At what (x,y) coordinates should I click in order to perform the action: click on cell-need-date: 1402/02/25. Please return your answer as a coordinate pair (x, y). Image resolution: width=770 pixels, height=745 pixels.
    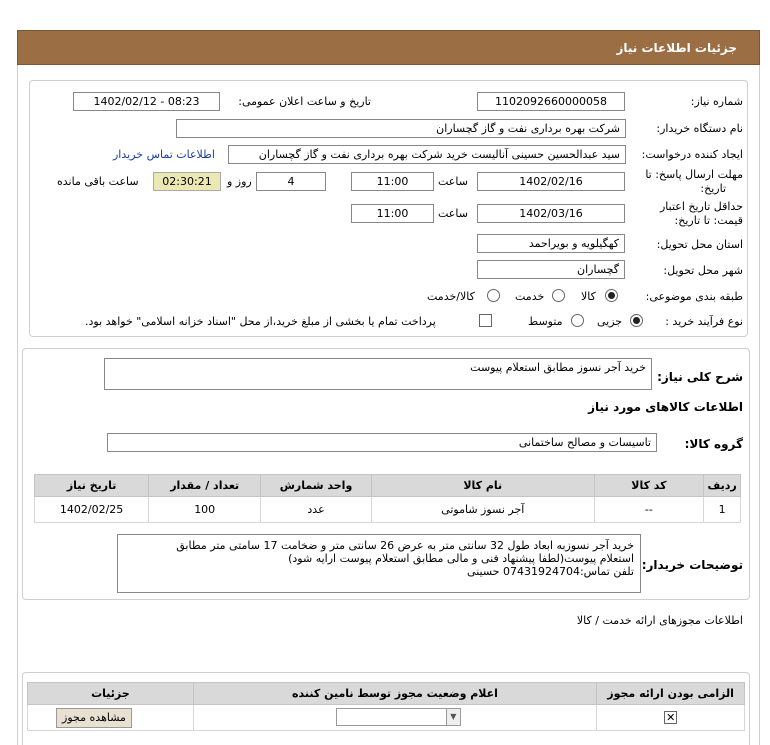
    Looking at the image, I should click on (91, 509).